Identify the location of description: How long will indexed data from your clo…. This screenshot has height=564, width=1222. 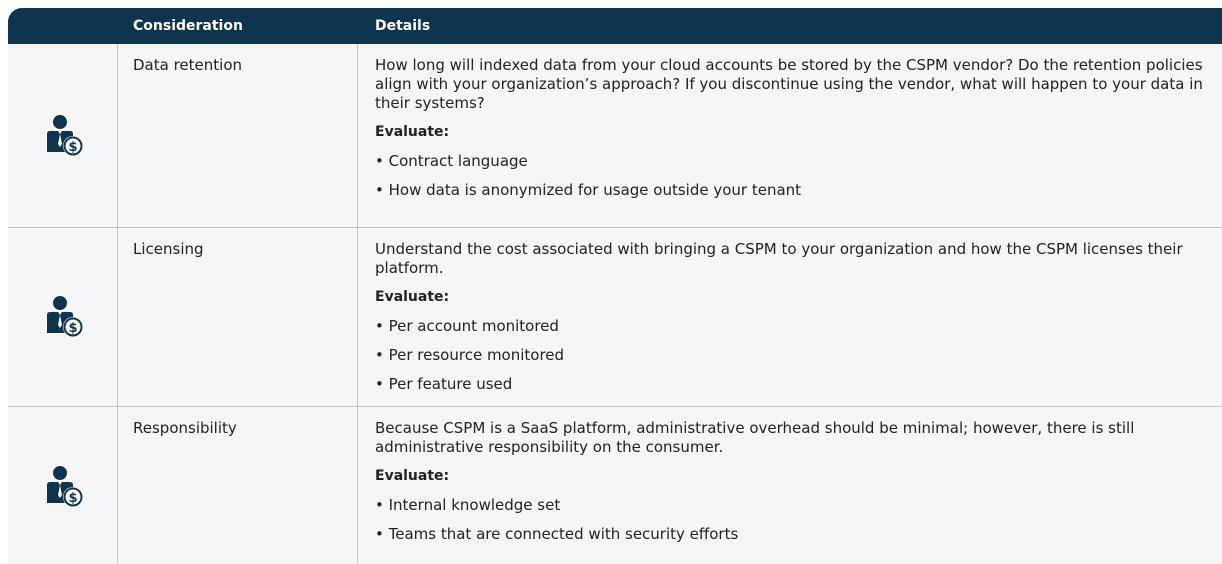
(789, 84).